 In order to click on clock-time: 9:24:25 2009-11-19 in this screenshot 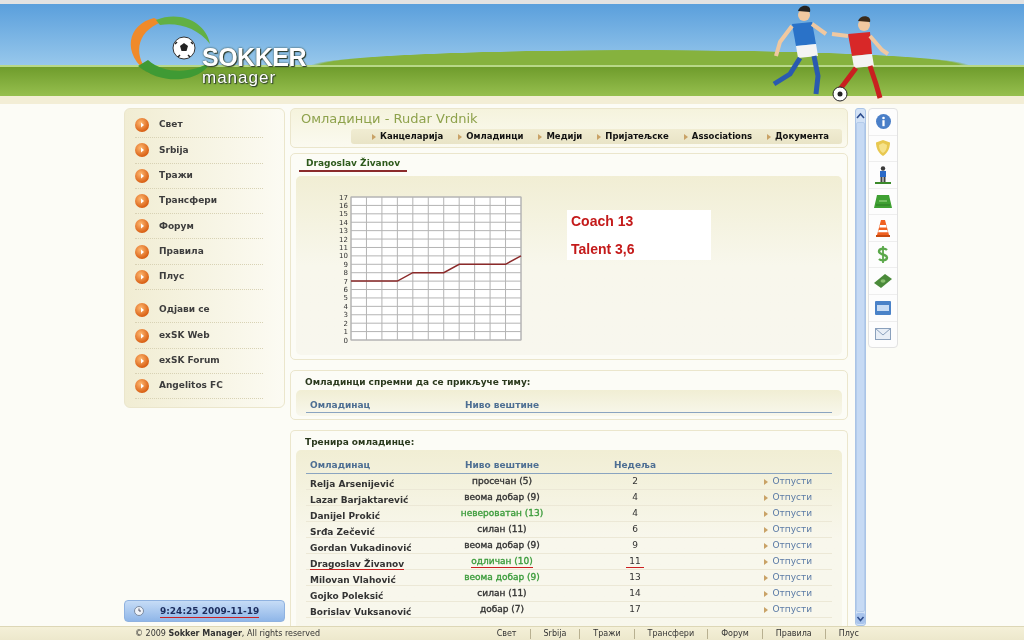, I will do `click(210, 611)`.